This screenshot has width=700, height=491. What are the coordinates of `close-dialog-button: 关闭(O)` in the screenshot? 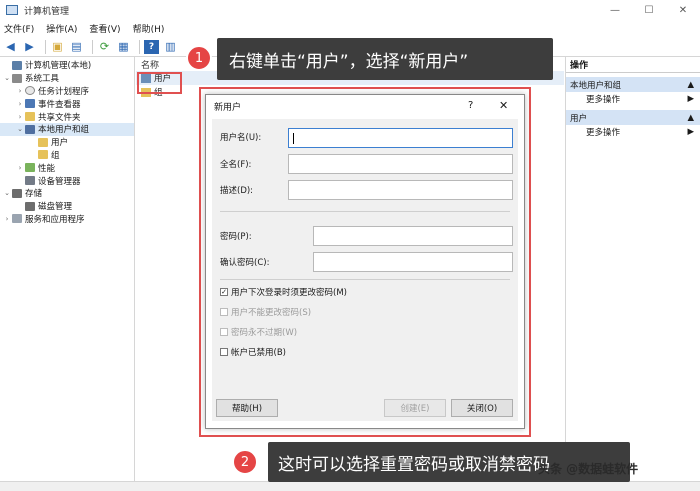 It's located at (482, 408).